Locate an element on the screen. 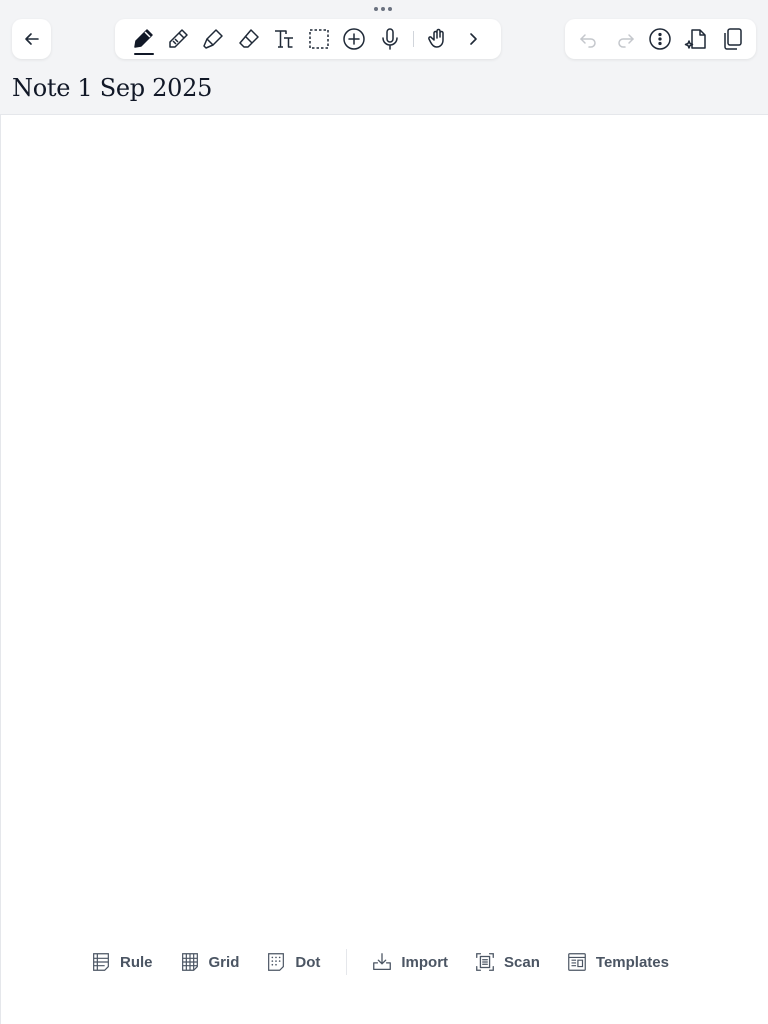 Image resolution: width=768 pixels, height=1024 pixels. highlighter-tool is located at coordinates (213, 39).